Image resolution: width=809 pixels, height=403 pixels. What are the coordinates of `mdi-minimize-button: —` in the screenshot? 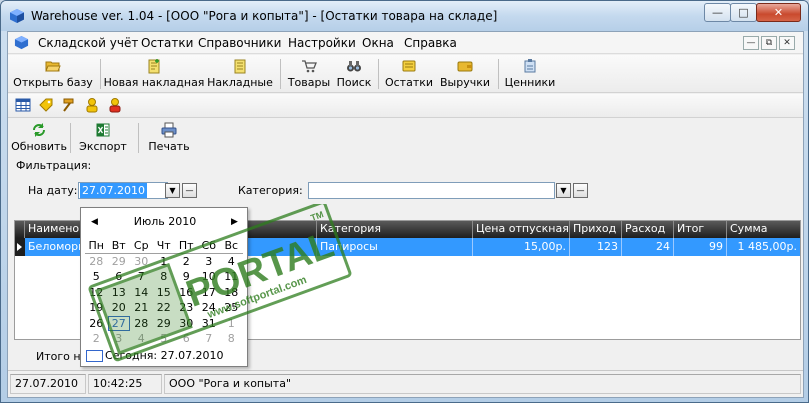 It's located at (751, 43).